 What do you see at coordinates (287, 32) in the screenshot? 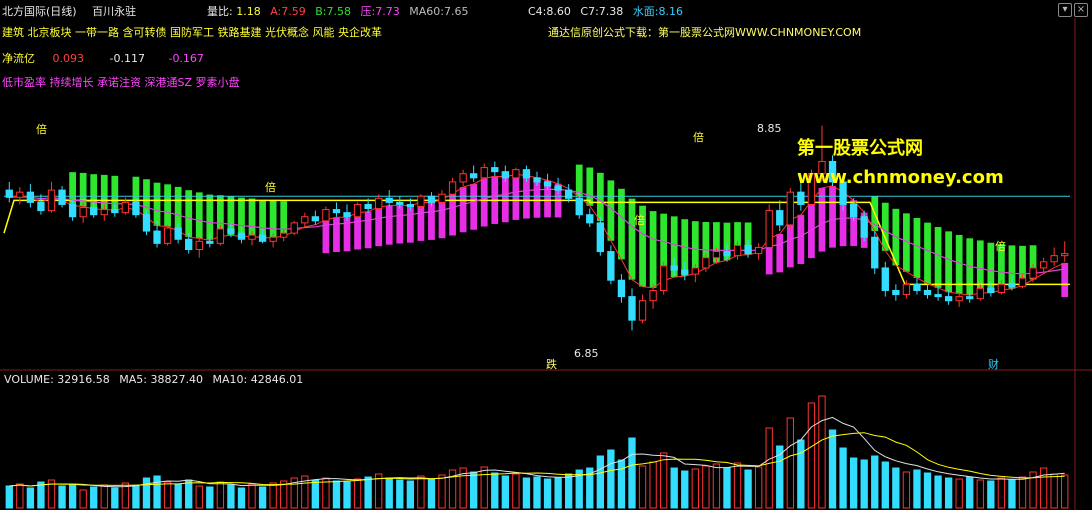
I see `concept-tag: 光伏概念` at bounding box center [287, 32].